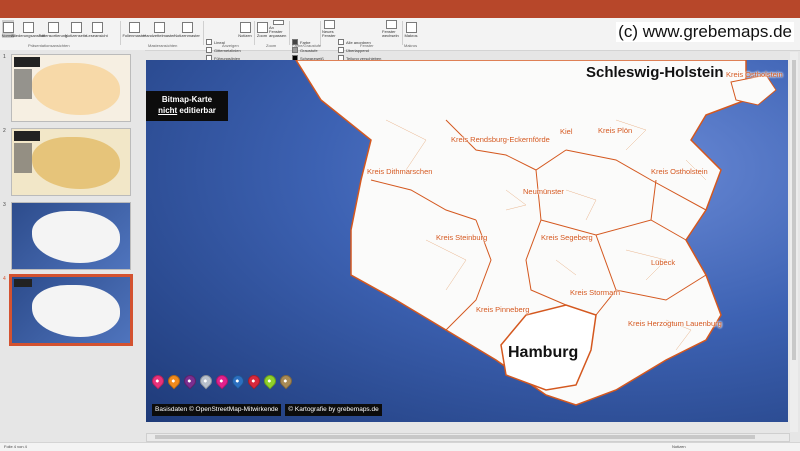 The image size is (800, 451). What do you see at coordinates (4, 131) in the screenshot?
I see `slide-number: 2` at bounding box center [4, 131].